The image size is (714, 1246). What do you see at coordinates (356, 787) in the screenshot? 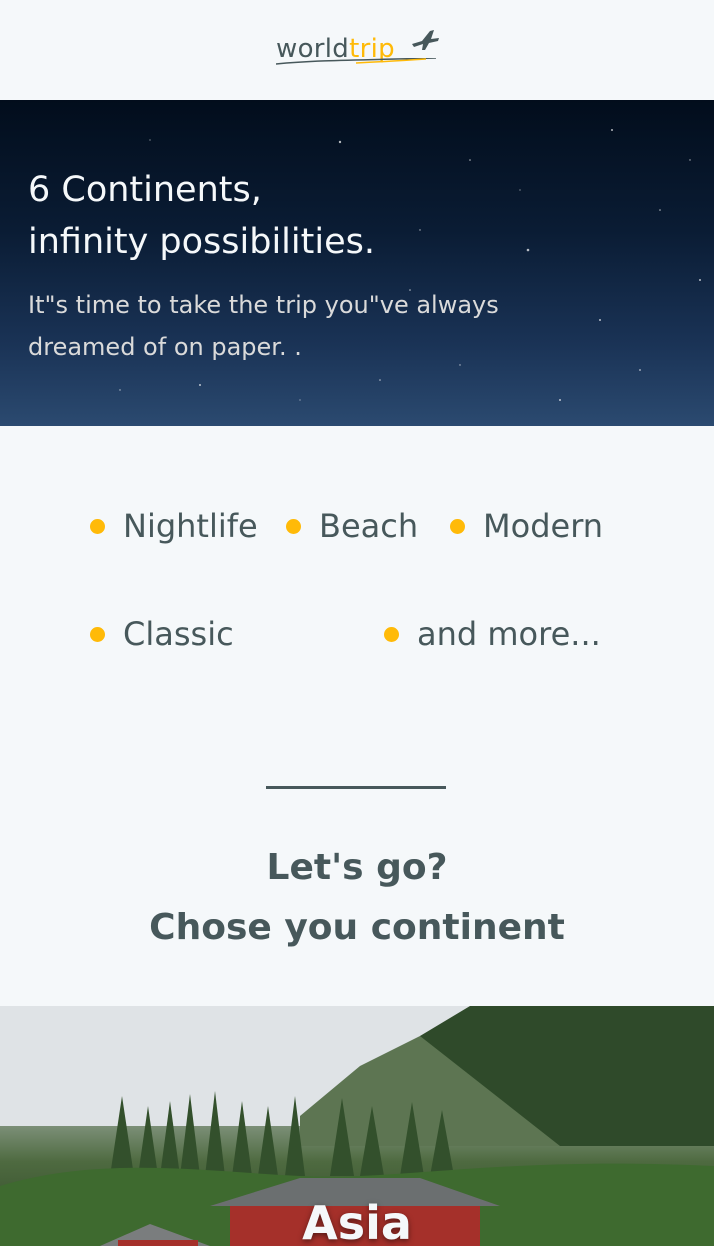
I see `section-divider` at bounding box center [356, 787].